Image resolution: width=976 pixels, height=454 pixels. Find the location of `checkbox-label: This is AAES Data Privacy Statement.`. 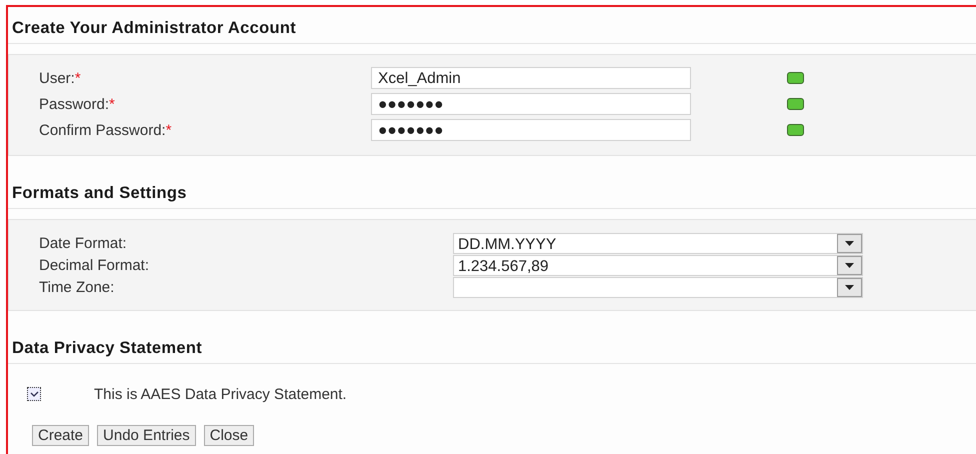

checkbox-label: This is AAES Data Privacy Statement. is located at coordinates (220, 394).